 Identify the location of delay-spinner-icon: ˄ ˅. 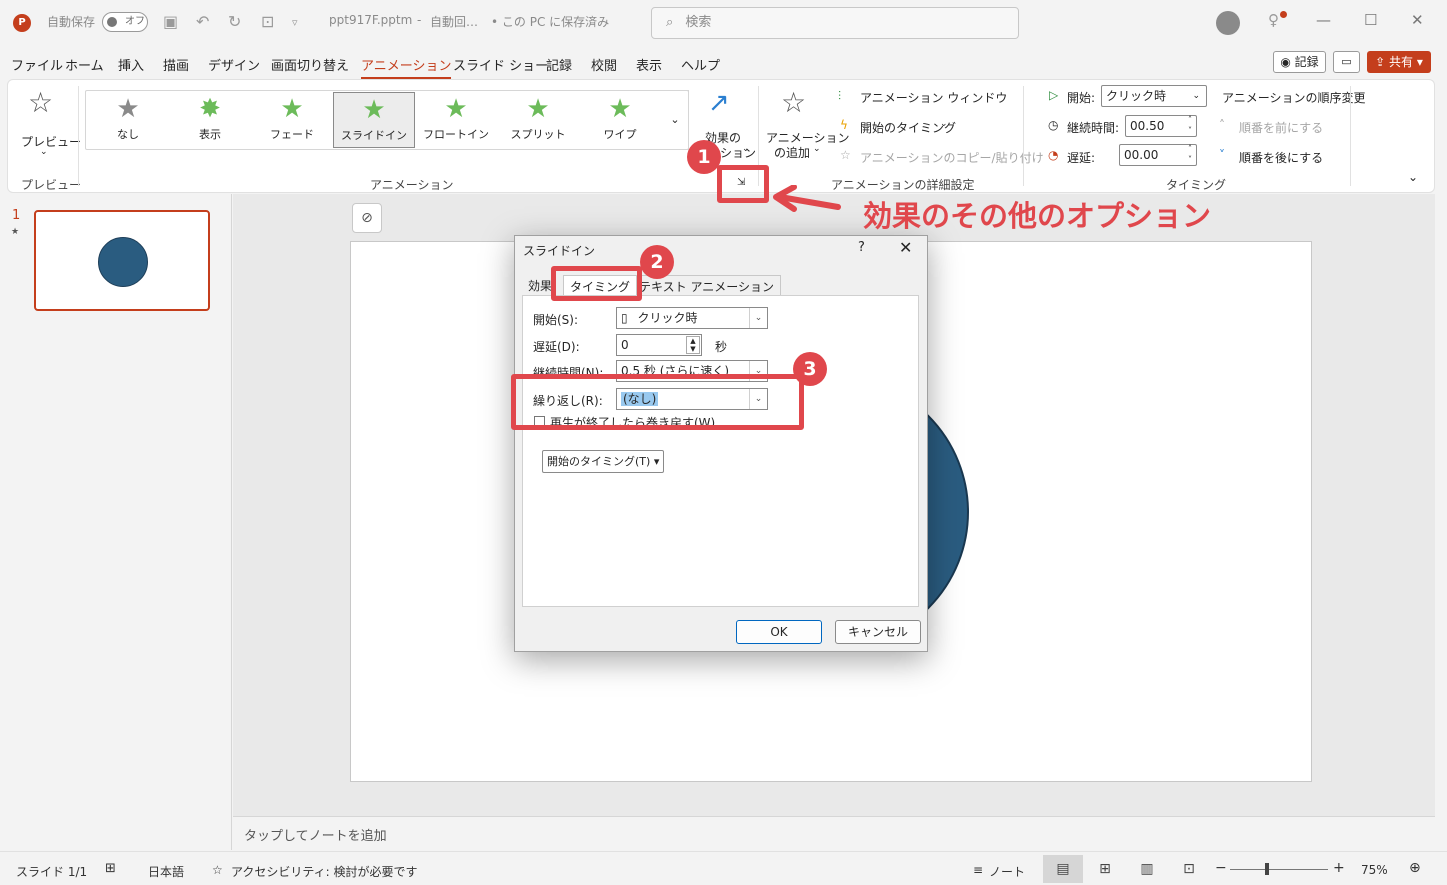
(1190, 154).